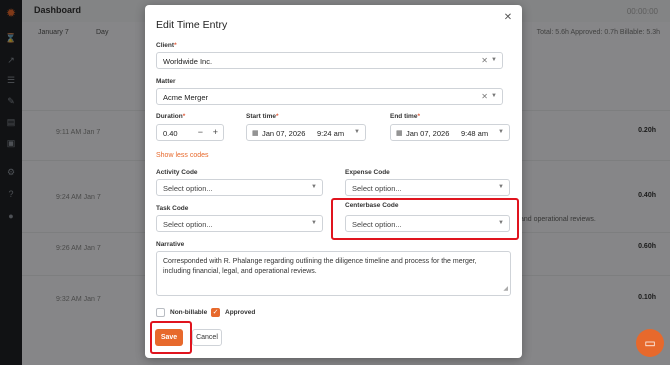  I want to click on end-time: 9:48 am, so click(474, 133).